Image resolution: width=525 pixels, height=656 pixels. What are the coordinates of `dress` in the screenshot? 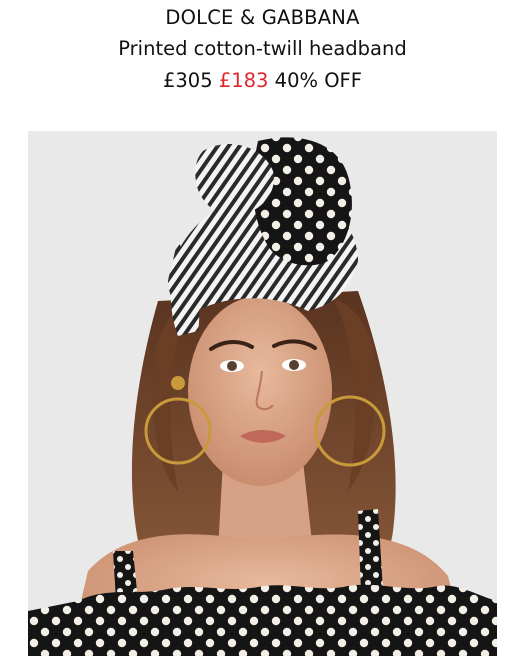 It's located at (262, 620).